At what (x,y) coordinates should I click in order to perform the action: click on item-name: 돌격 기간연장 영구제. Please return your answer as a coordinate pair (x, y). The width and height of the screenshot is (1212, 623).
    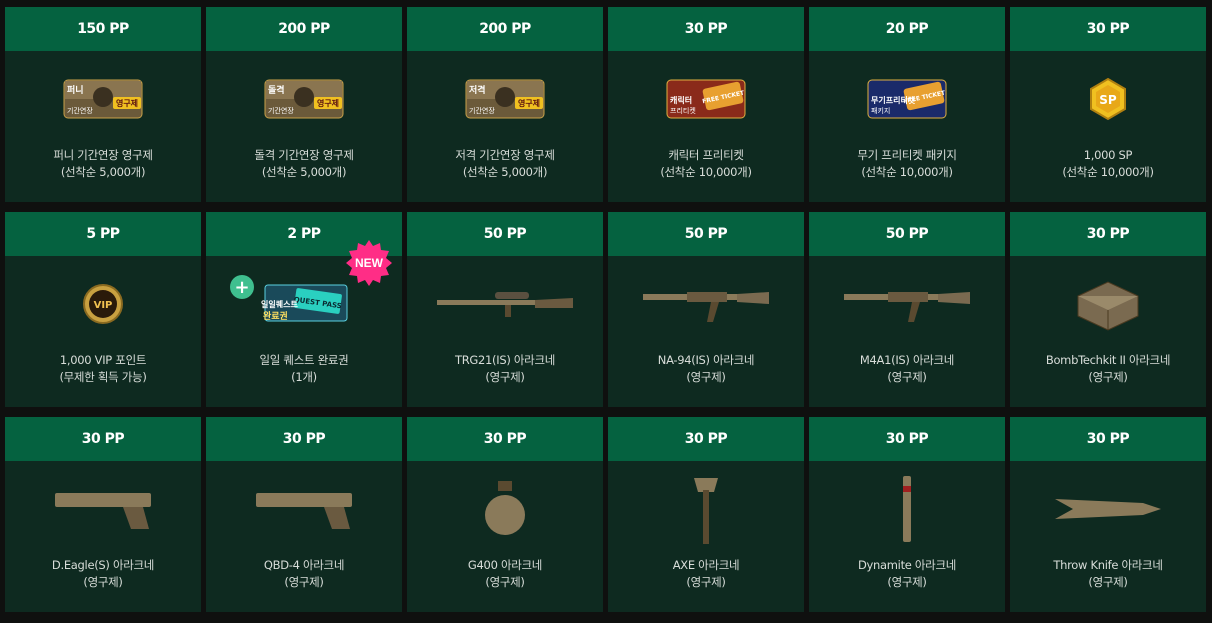
    Looking at the image, I should click on (304, 155).